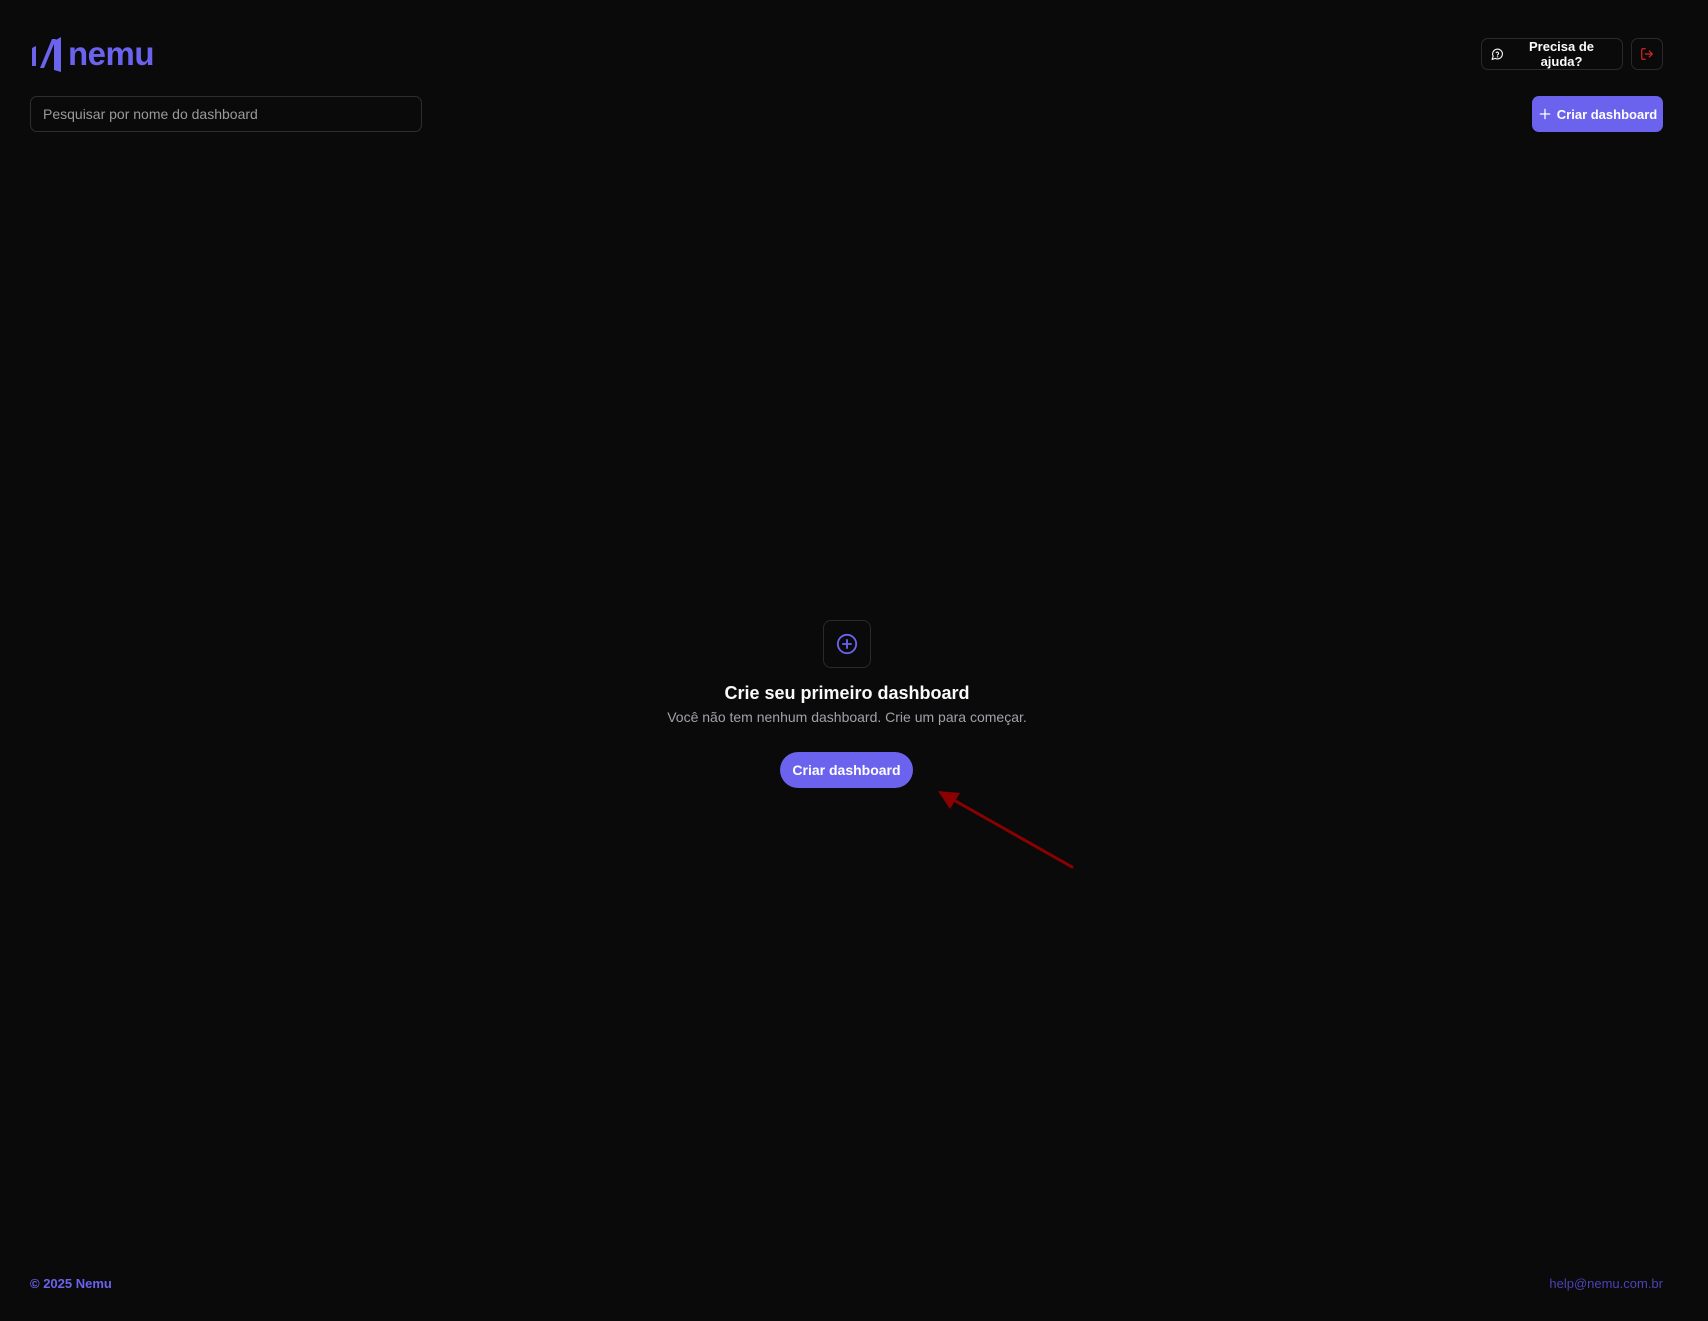 The image size is (1708, 1321). I want to click on logo-text: nemu, so click(111, 53).